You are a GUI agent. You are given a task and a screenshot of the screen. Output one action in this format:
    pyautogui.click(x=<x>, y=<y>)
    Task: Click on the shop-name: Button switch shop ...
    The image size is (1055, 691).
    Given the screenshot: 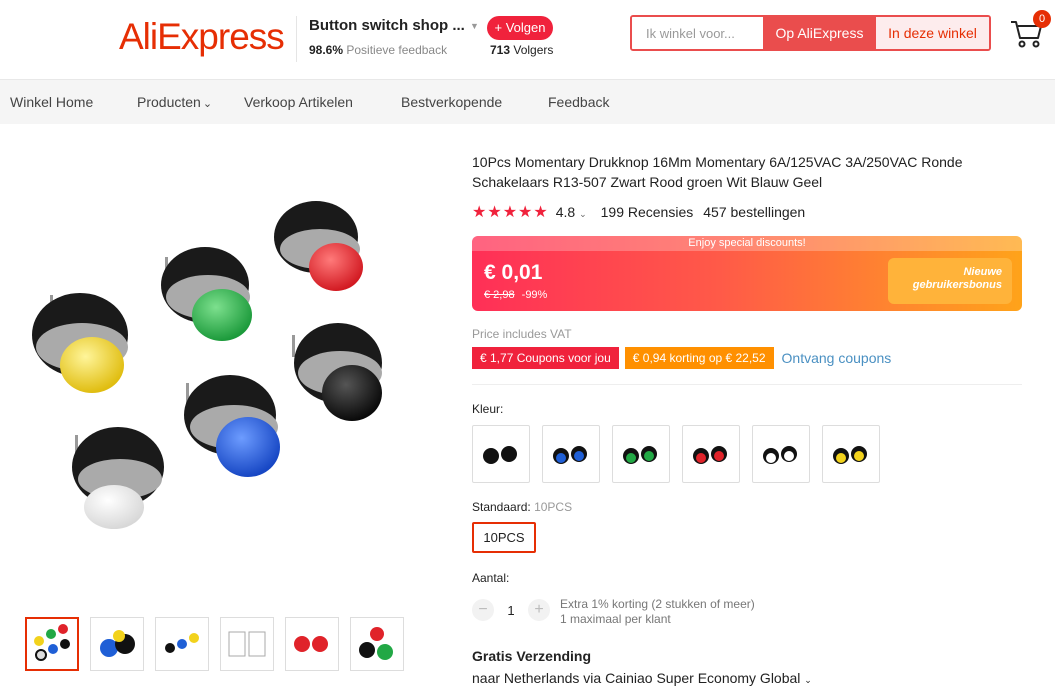 What is the action you would take?
    pyautogui.click(x=387, y=25)
    